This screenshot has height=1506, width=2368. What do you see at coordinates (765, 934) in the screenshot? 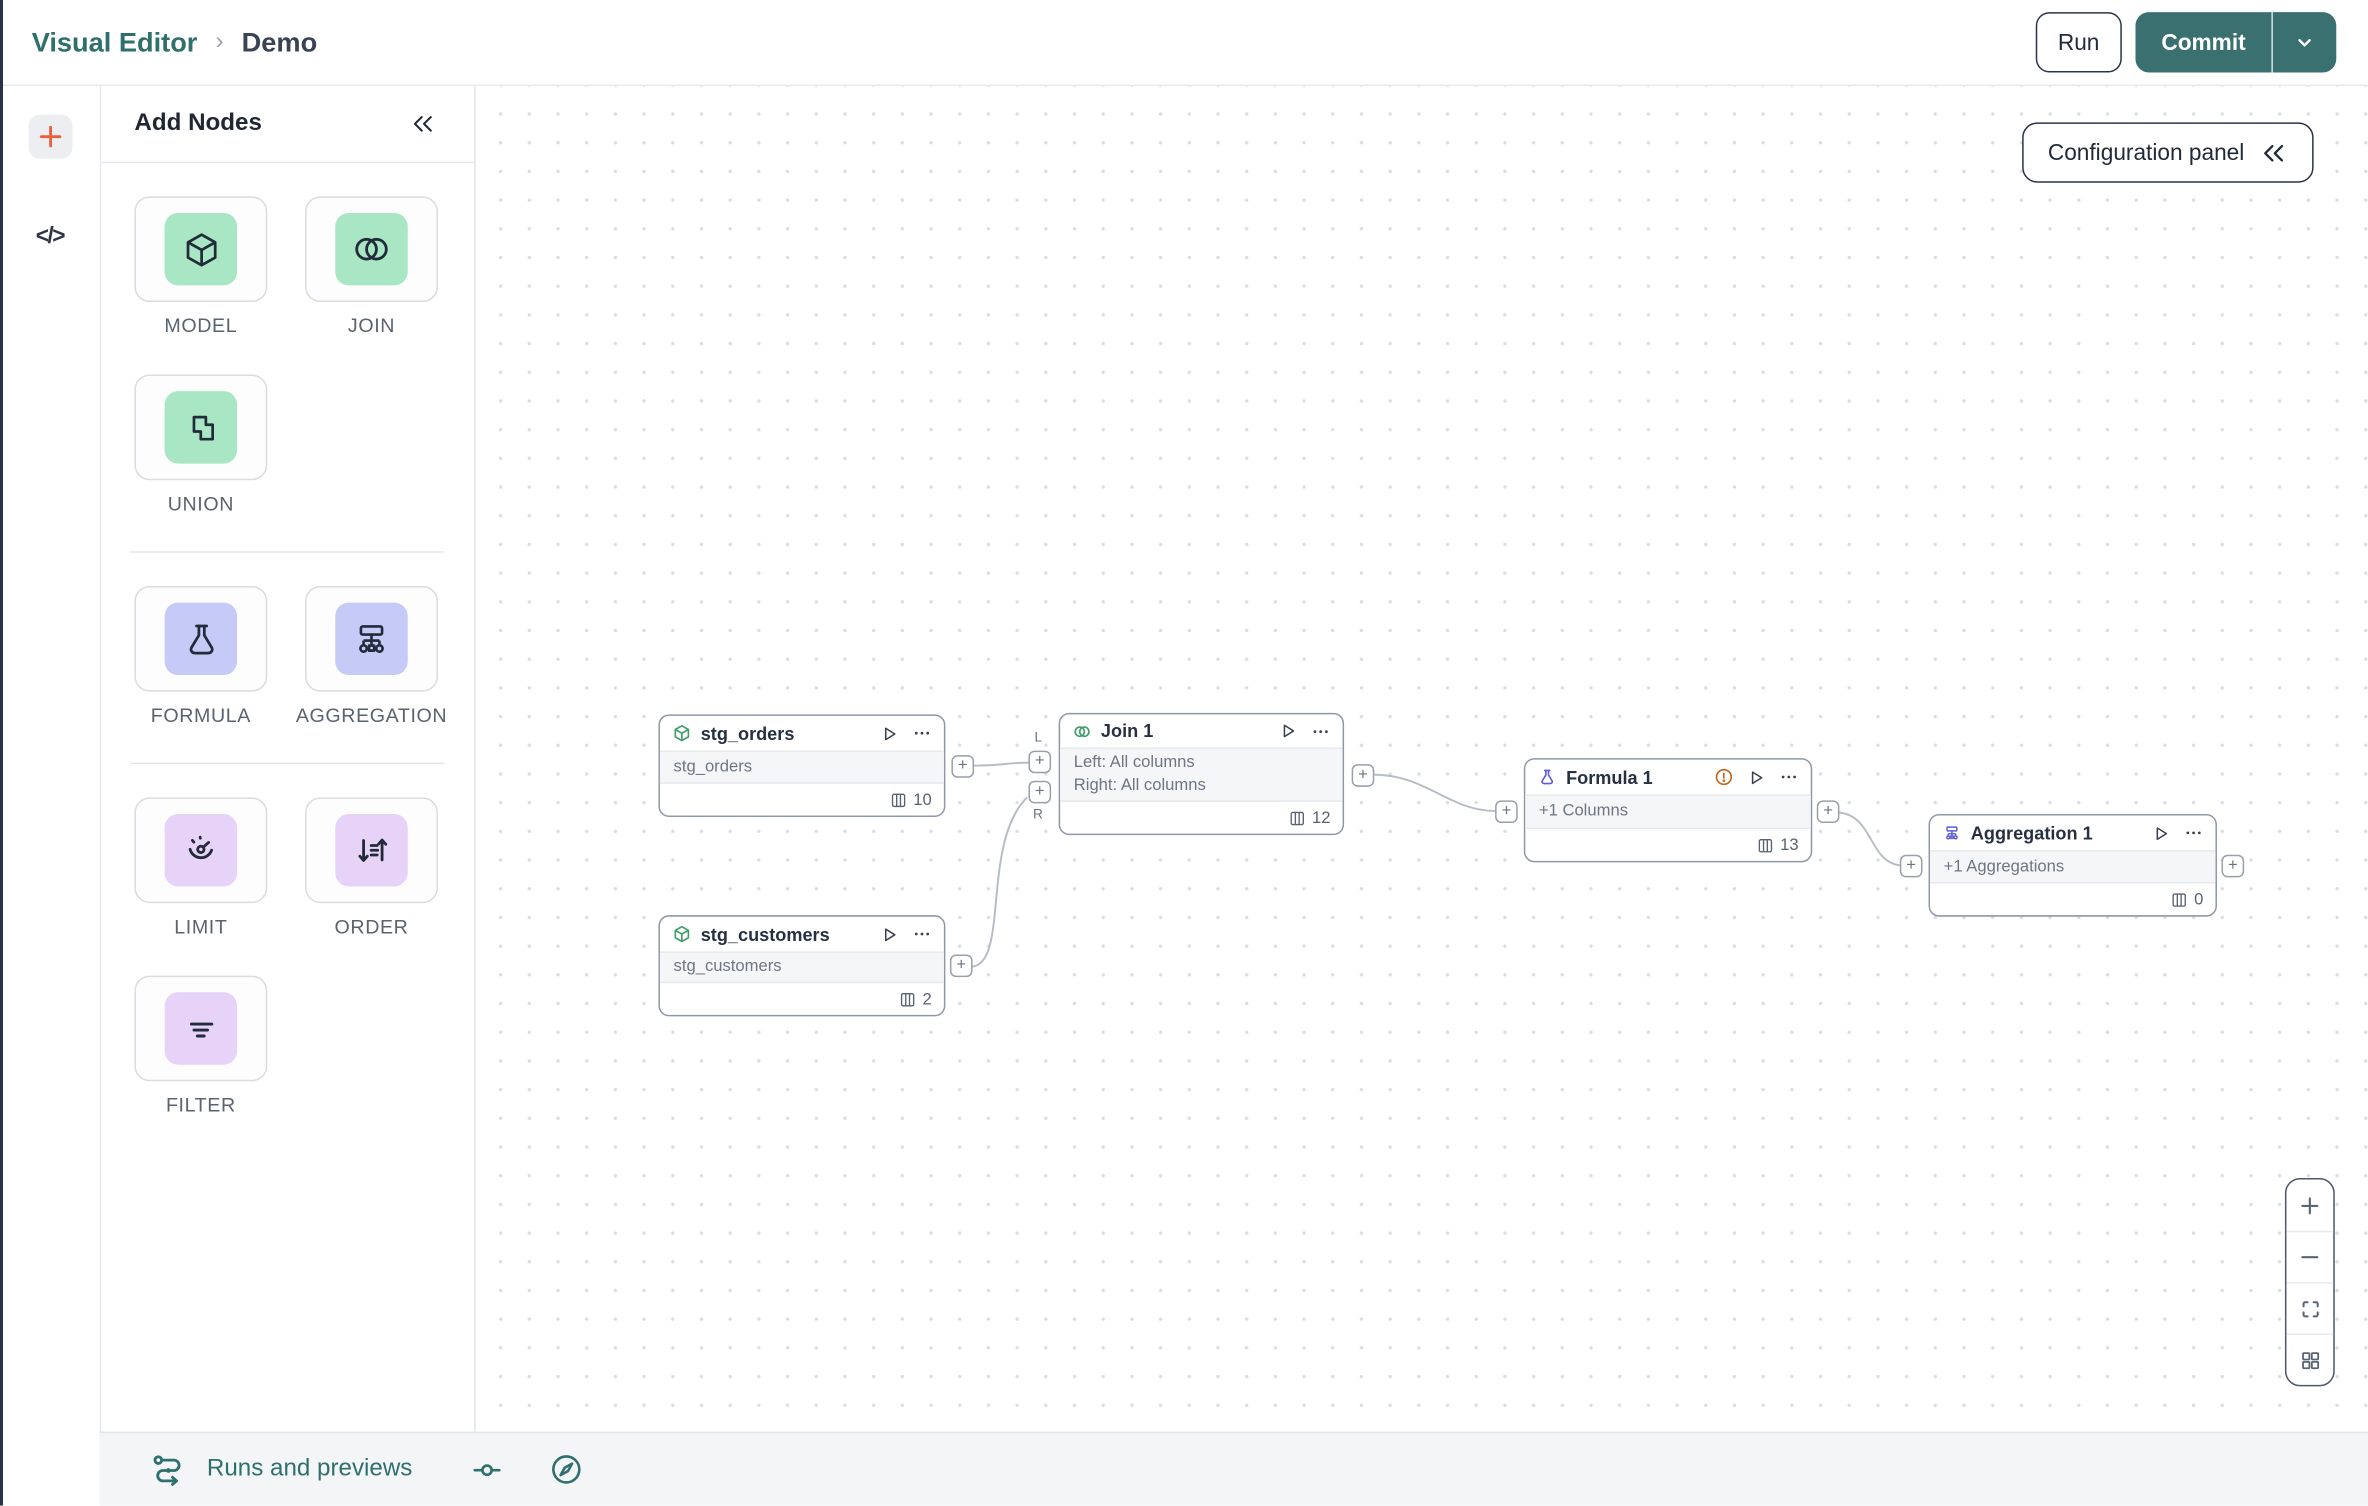
I see `node-title: stg_customers` at bounding box center [765, 934].